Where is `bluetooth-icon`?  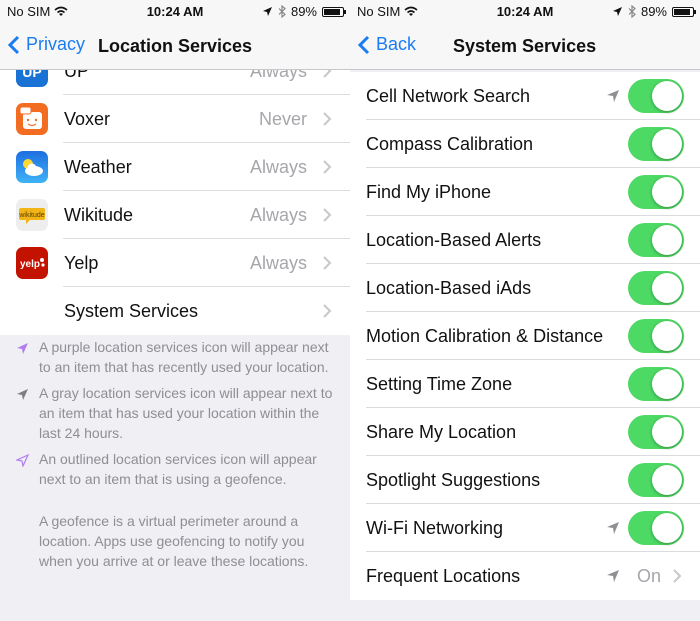 bluetooth-icon is located at coordinates (632, 11).